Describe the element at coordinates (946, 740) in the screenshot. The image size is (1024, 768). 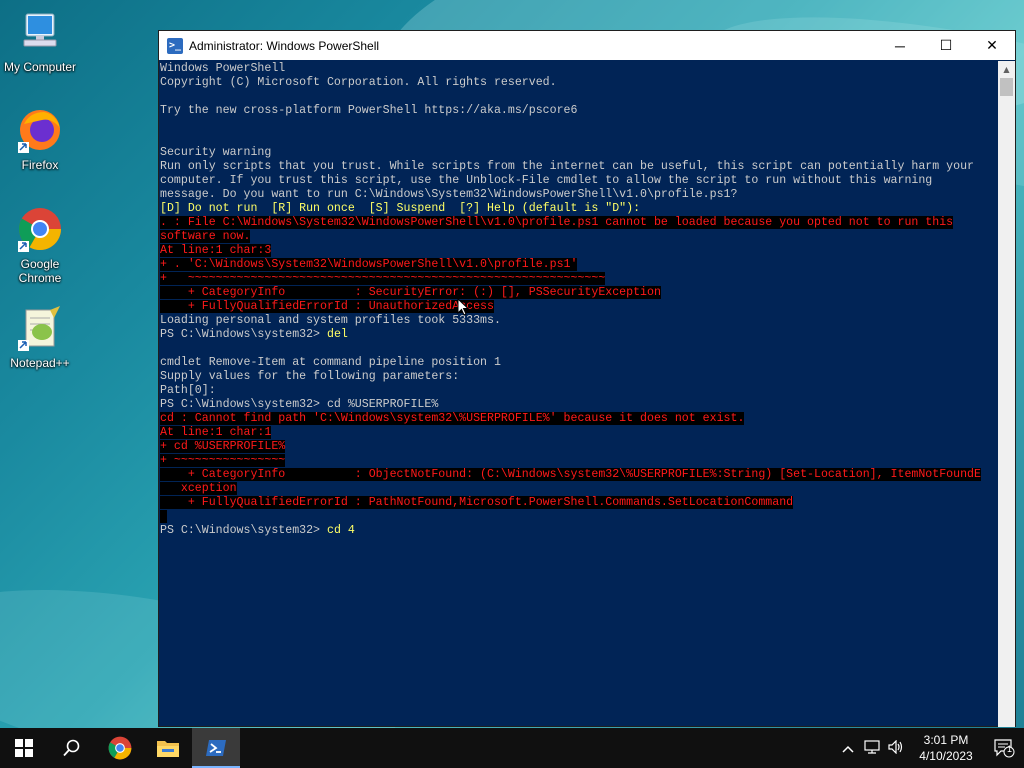
I see `clock-time: 3:01 PM` at that location.